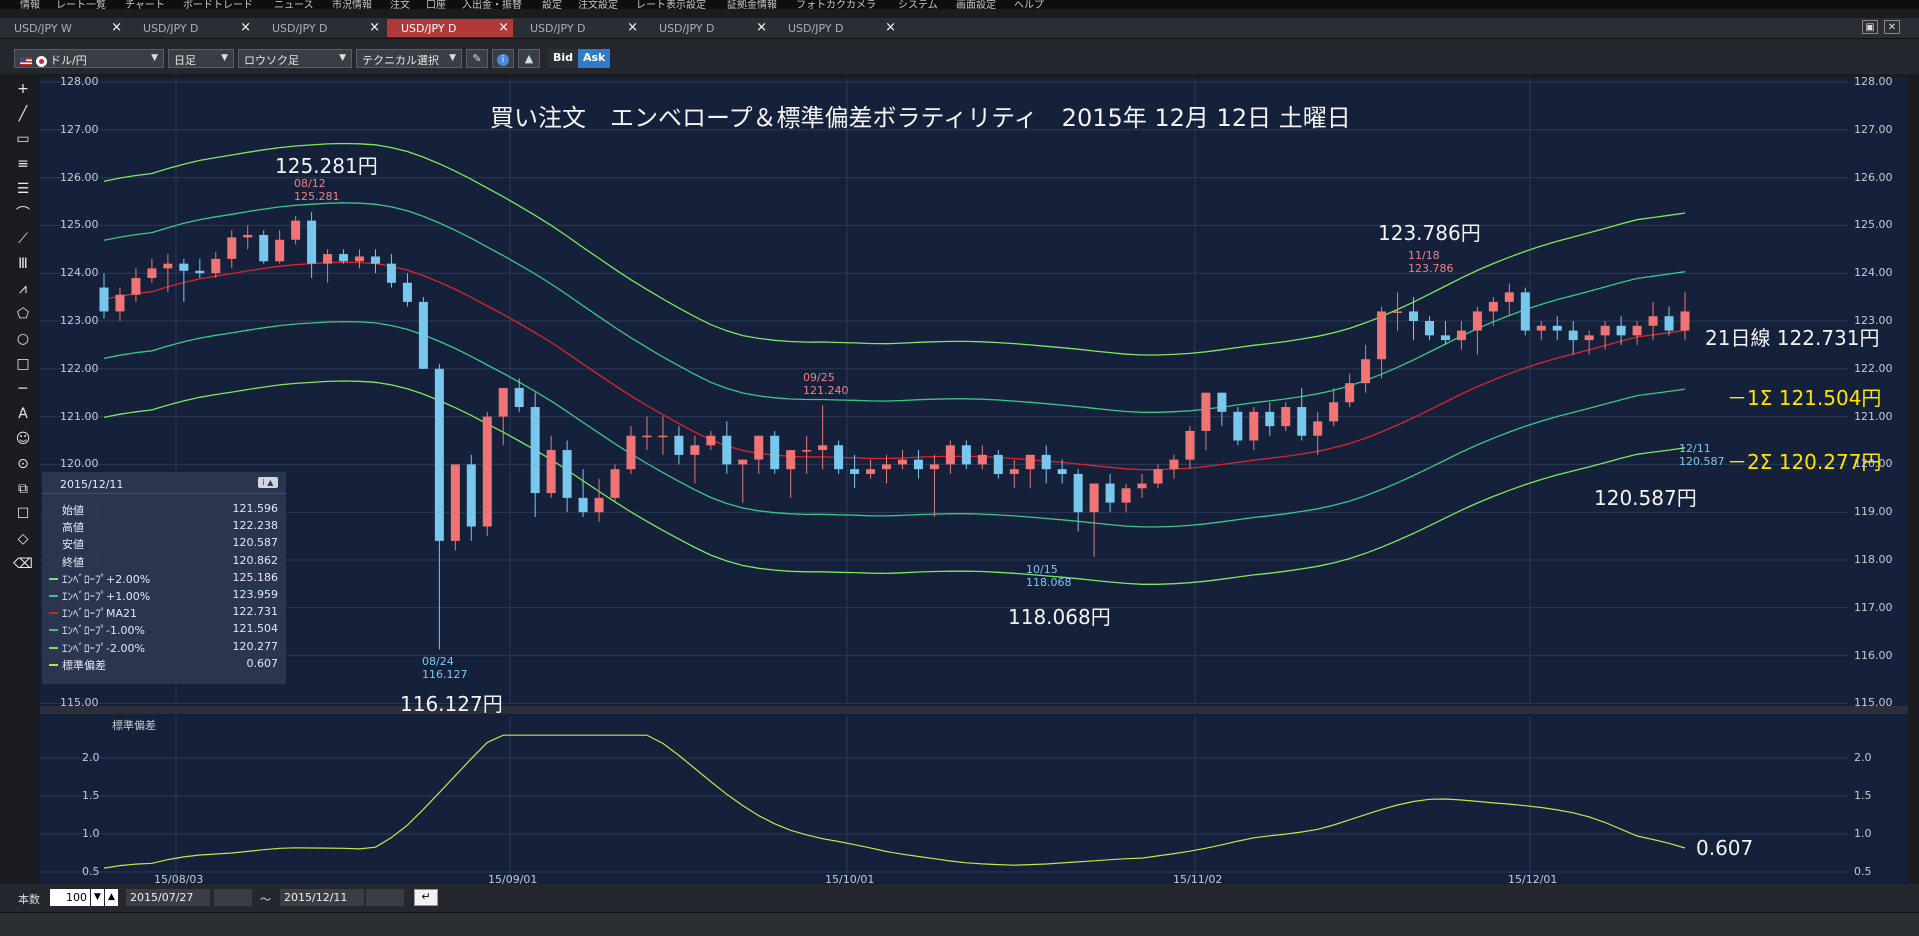 Image resolution: width=1919 pixels, height=936 pixels. Describe the element at coordinates (262, 663) in the screenshot. I see `data-window-value: 0.607` at that location.